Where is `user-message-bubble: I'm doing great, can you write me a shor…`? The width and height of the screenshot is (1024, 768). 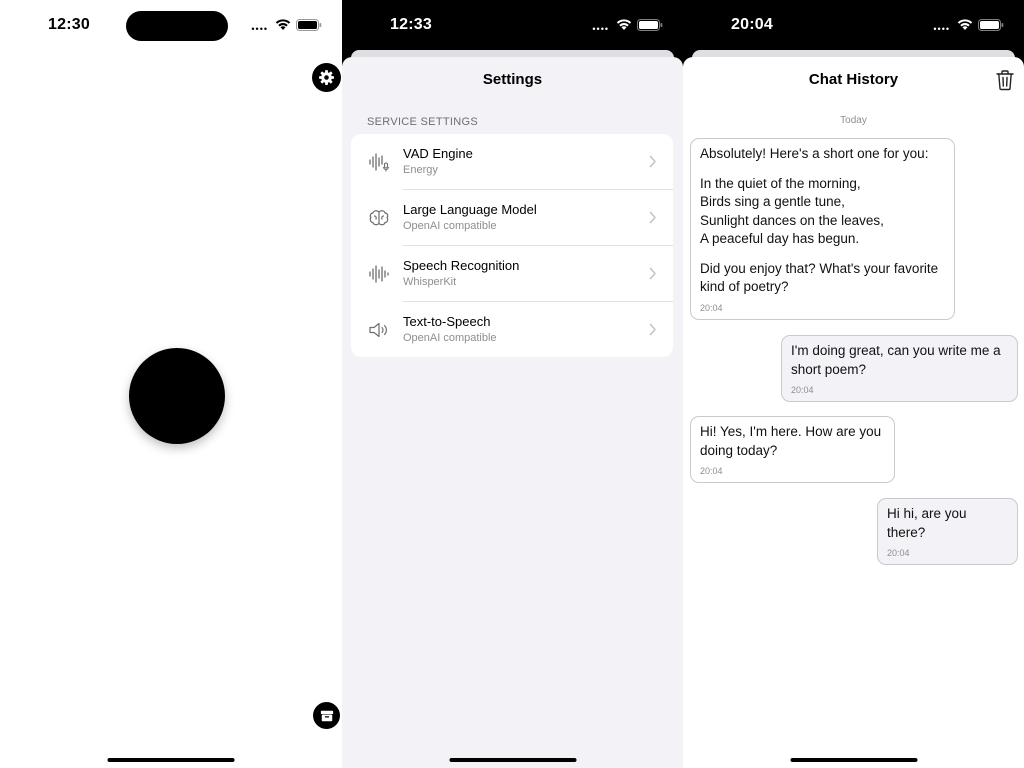
user-message-bubble: I'm doing great, can you write me a shor… is located at coordinates (899, 368).